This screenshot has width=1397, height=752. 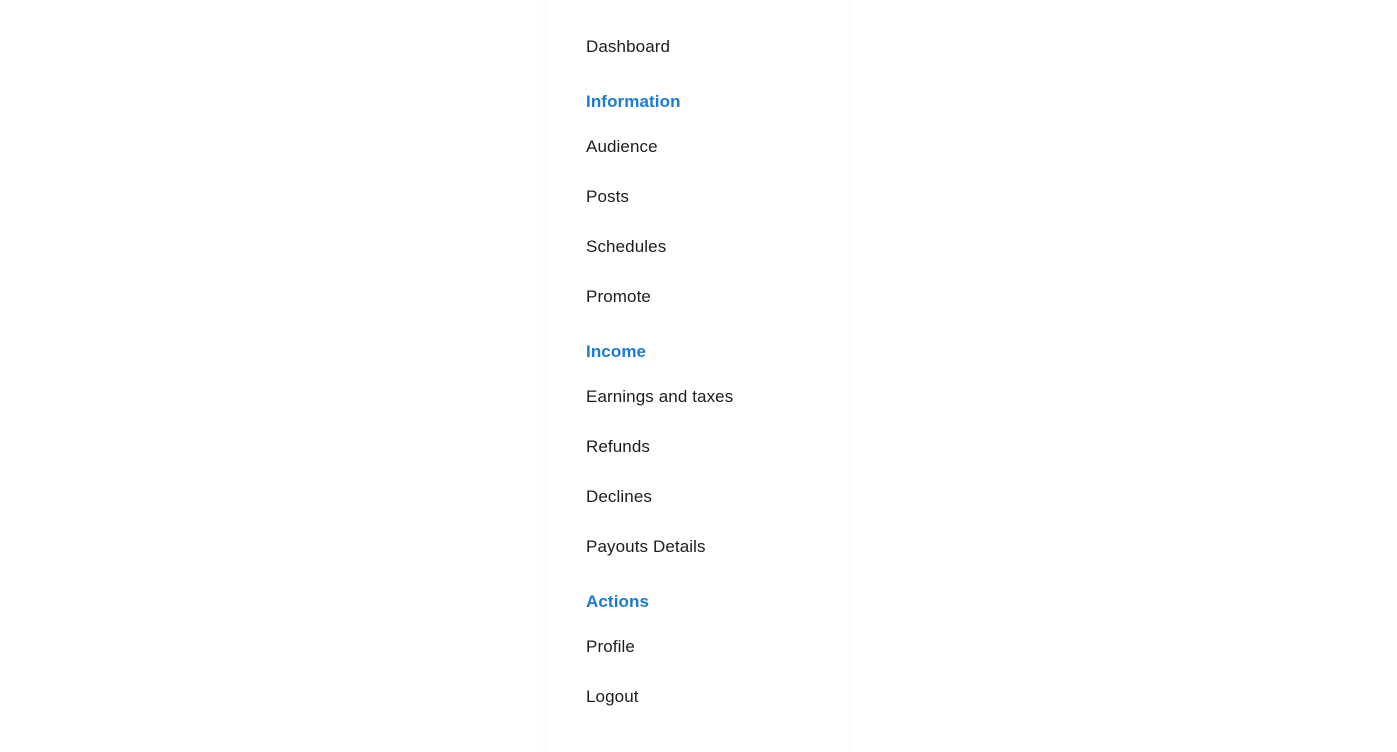 What do you see at coordinates (626, 247) in the screenshot?
I see `nav-item-schedules: Schedules` at bounding box center [626, 247].